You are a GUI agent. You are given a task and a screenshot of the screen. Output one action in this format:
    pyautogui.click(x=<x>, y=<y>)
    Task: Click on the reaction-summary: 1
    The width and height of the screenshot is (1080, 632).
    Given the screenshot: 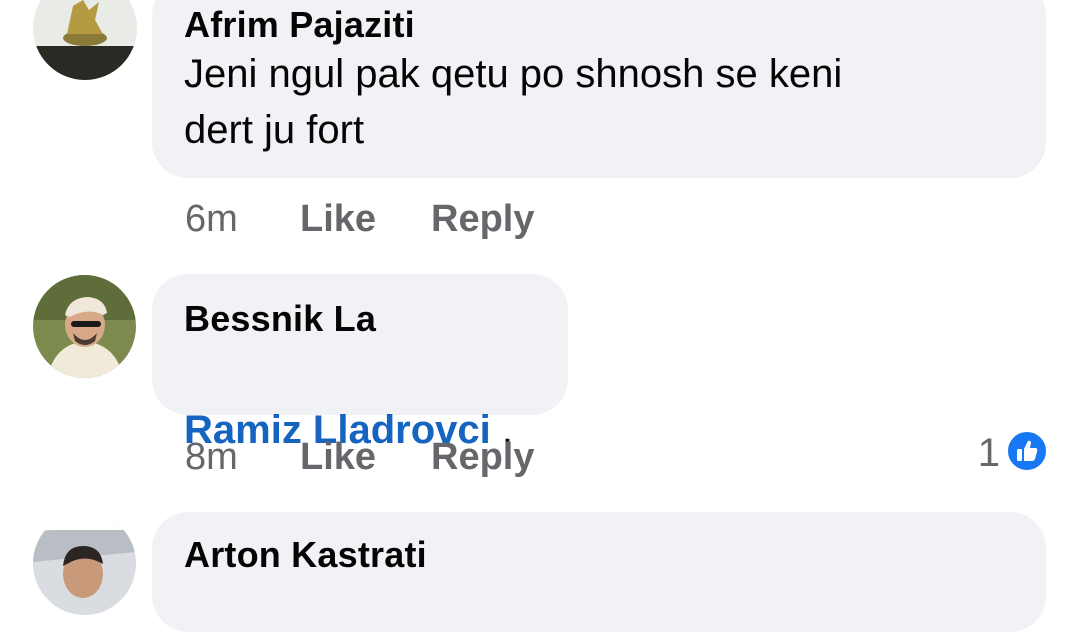 What is the action you would take?
    pyautogui.click(x=1013, y=453)
    